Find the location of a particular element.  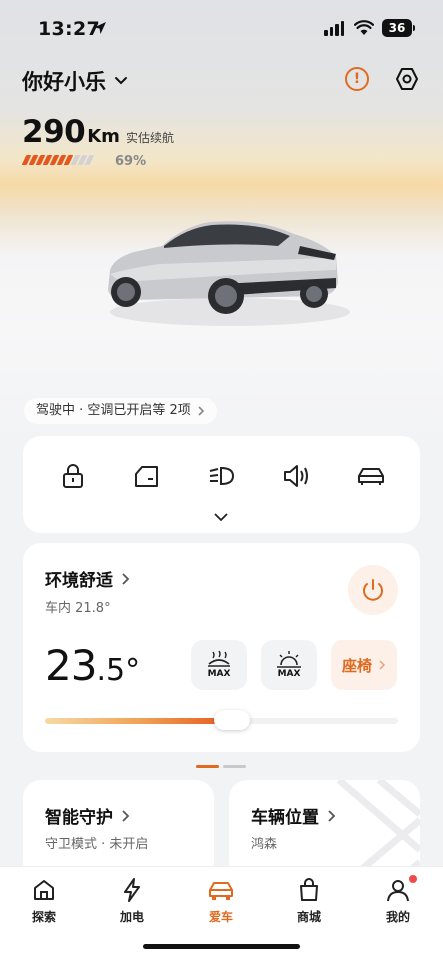

guard-subtitle: 守卫模式 · 未开启 is located at coordinates (97, 844).